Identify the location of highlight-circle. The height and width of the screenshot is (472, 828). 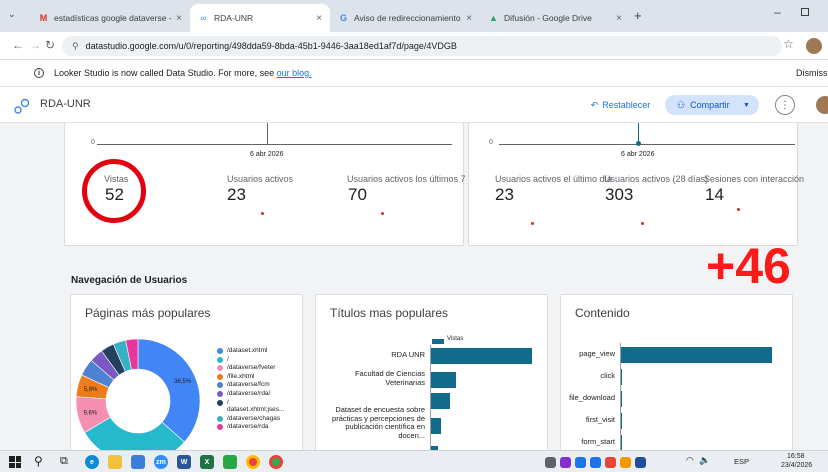
(114, 191).